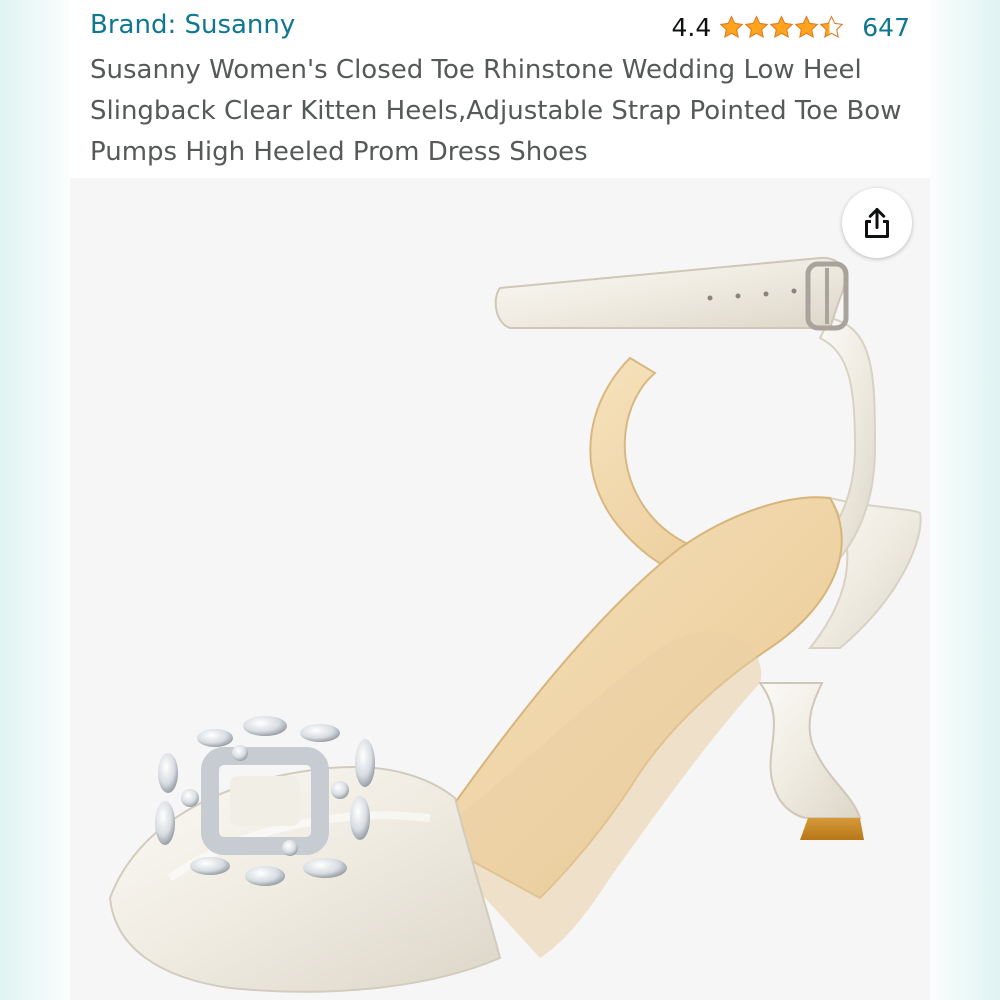 The width and height of the screenshot is (1000, 1000). Describe the element at coordinates (886, 27) in the screenshot. I see `review-count: 647` at that location.